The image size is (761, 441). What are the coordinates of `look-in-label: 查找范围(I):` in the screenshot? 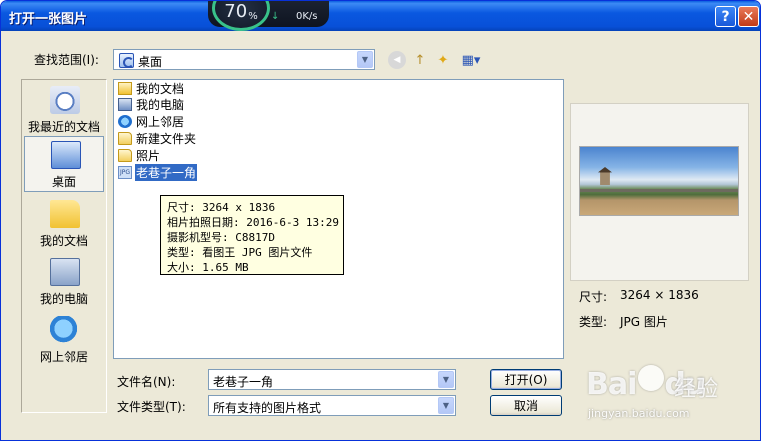 It's located at (66, 60).